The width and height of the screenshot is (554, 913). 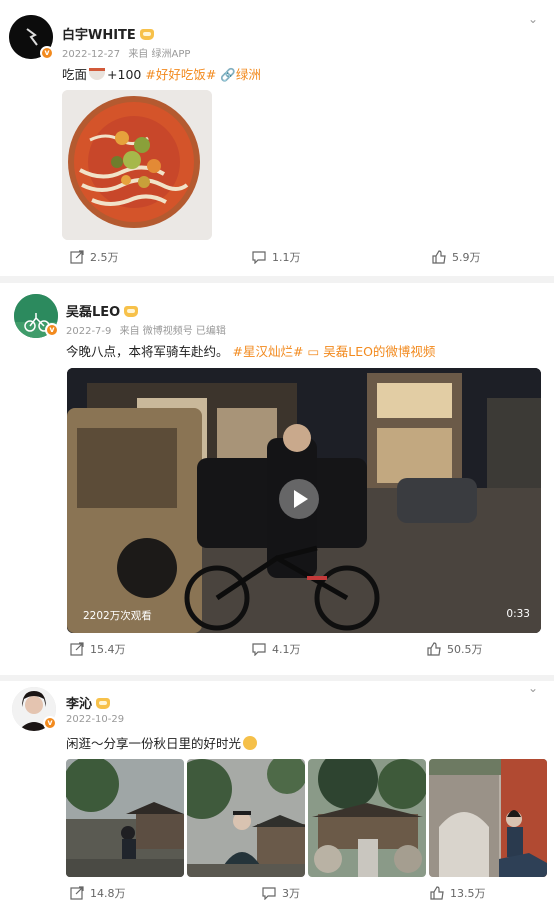 I want to click on noodle-emoji-icon, so click(x=97, y=74).